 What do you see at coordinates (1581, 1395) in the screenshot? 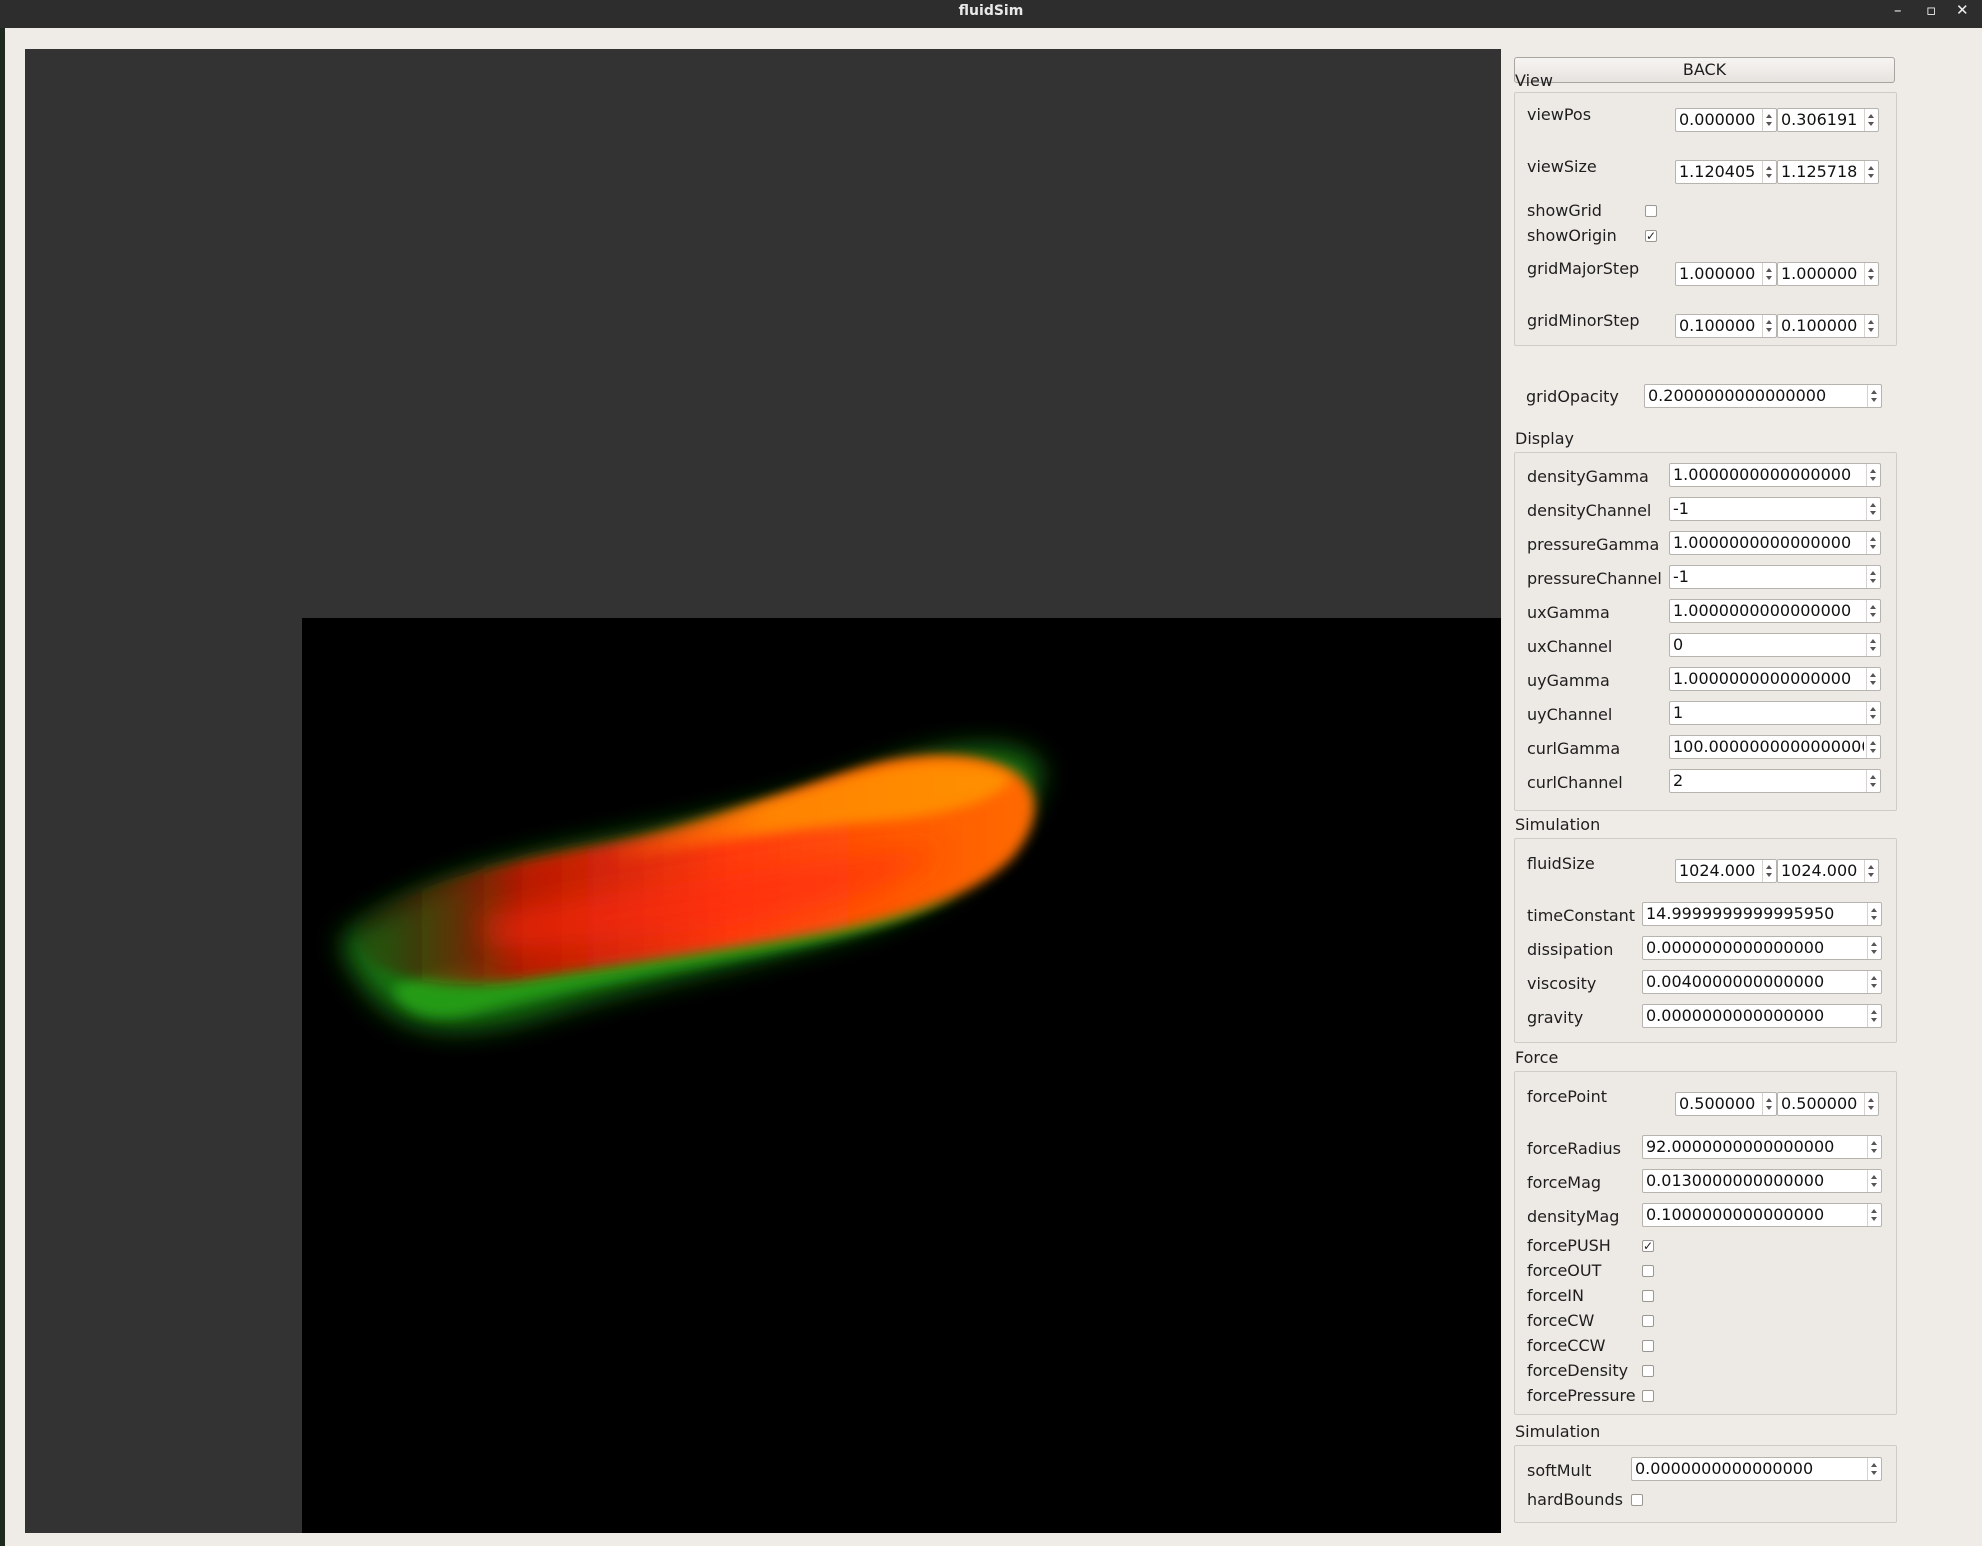
I see `forcepressure-label: forcePressure` at bounding box center [1581, 1395].